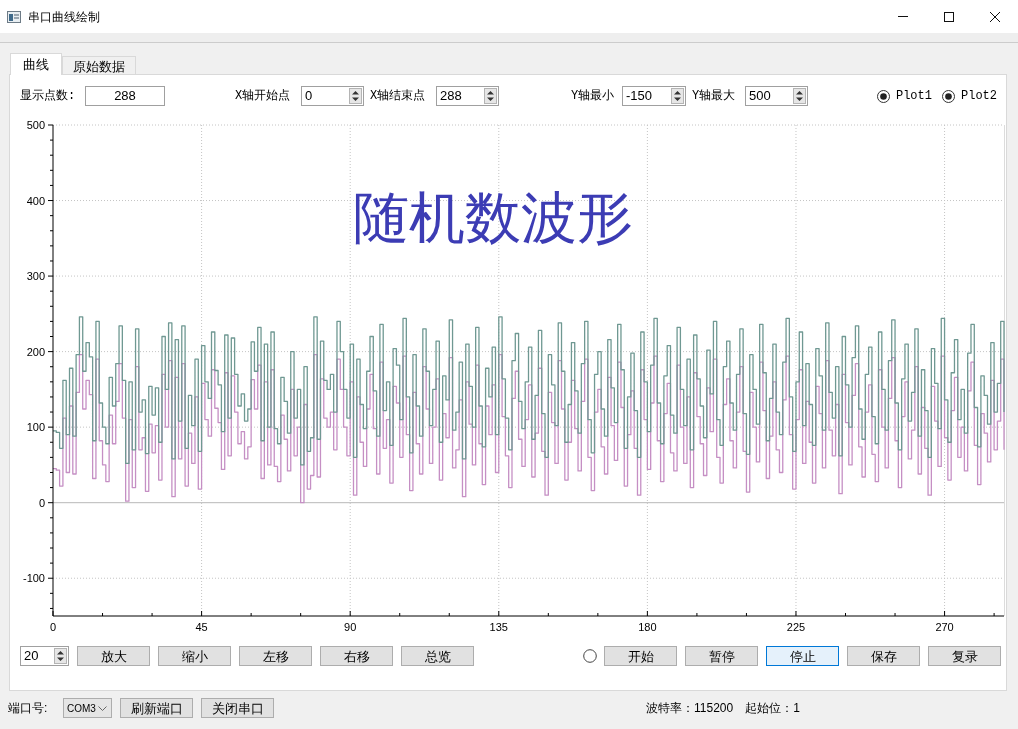  What do you see at coordinates (35, 276) in the screenshot?
I see `tick-label: 300` at bounding box center [35, 276].